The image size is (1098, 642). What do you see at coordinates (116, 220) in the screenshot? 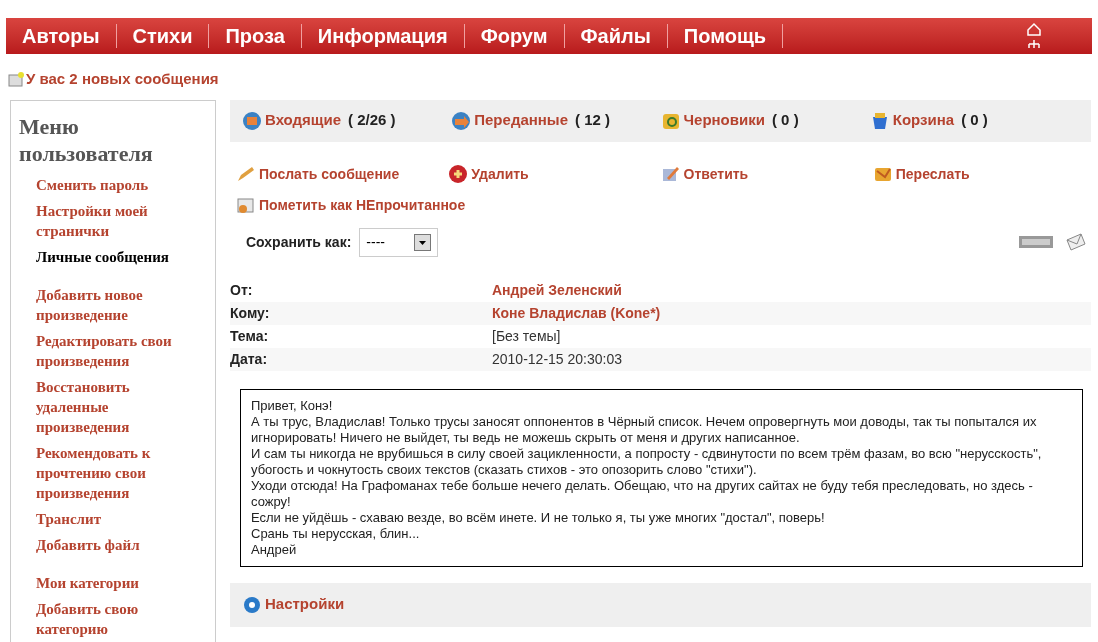
I see `sidebar-item: Настройки моей странички` at bounding box center [116, 220].